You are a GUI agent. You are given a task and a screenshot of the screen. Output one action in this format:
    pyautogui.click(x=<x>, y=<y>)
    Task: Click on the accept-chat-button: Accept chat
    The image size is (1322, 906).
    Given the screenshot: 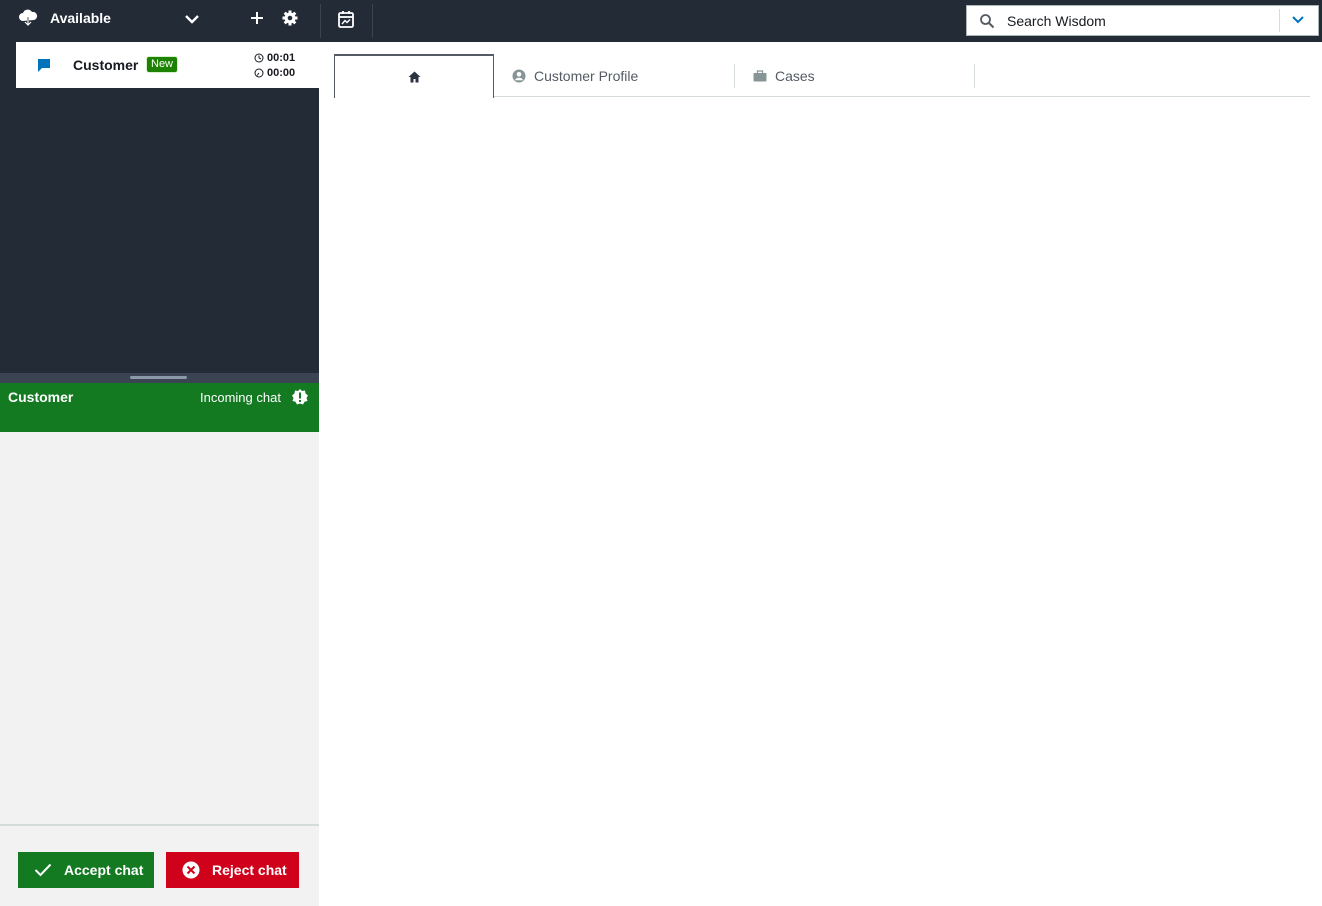 What is the action you would take?
    pyautogui.click(x=86, y=870)
    